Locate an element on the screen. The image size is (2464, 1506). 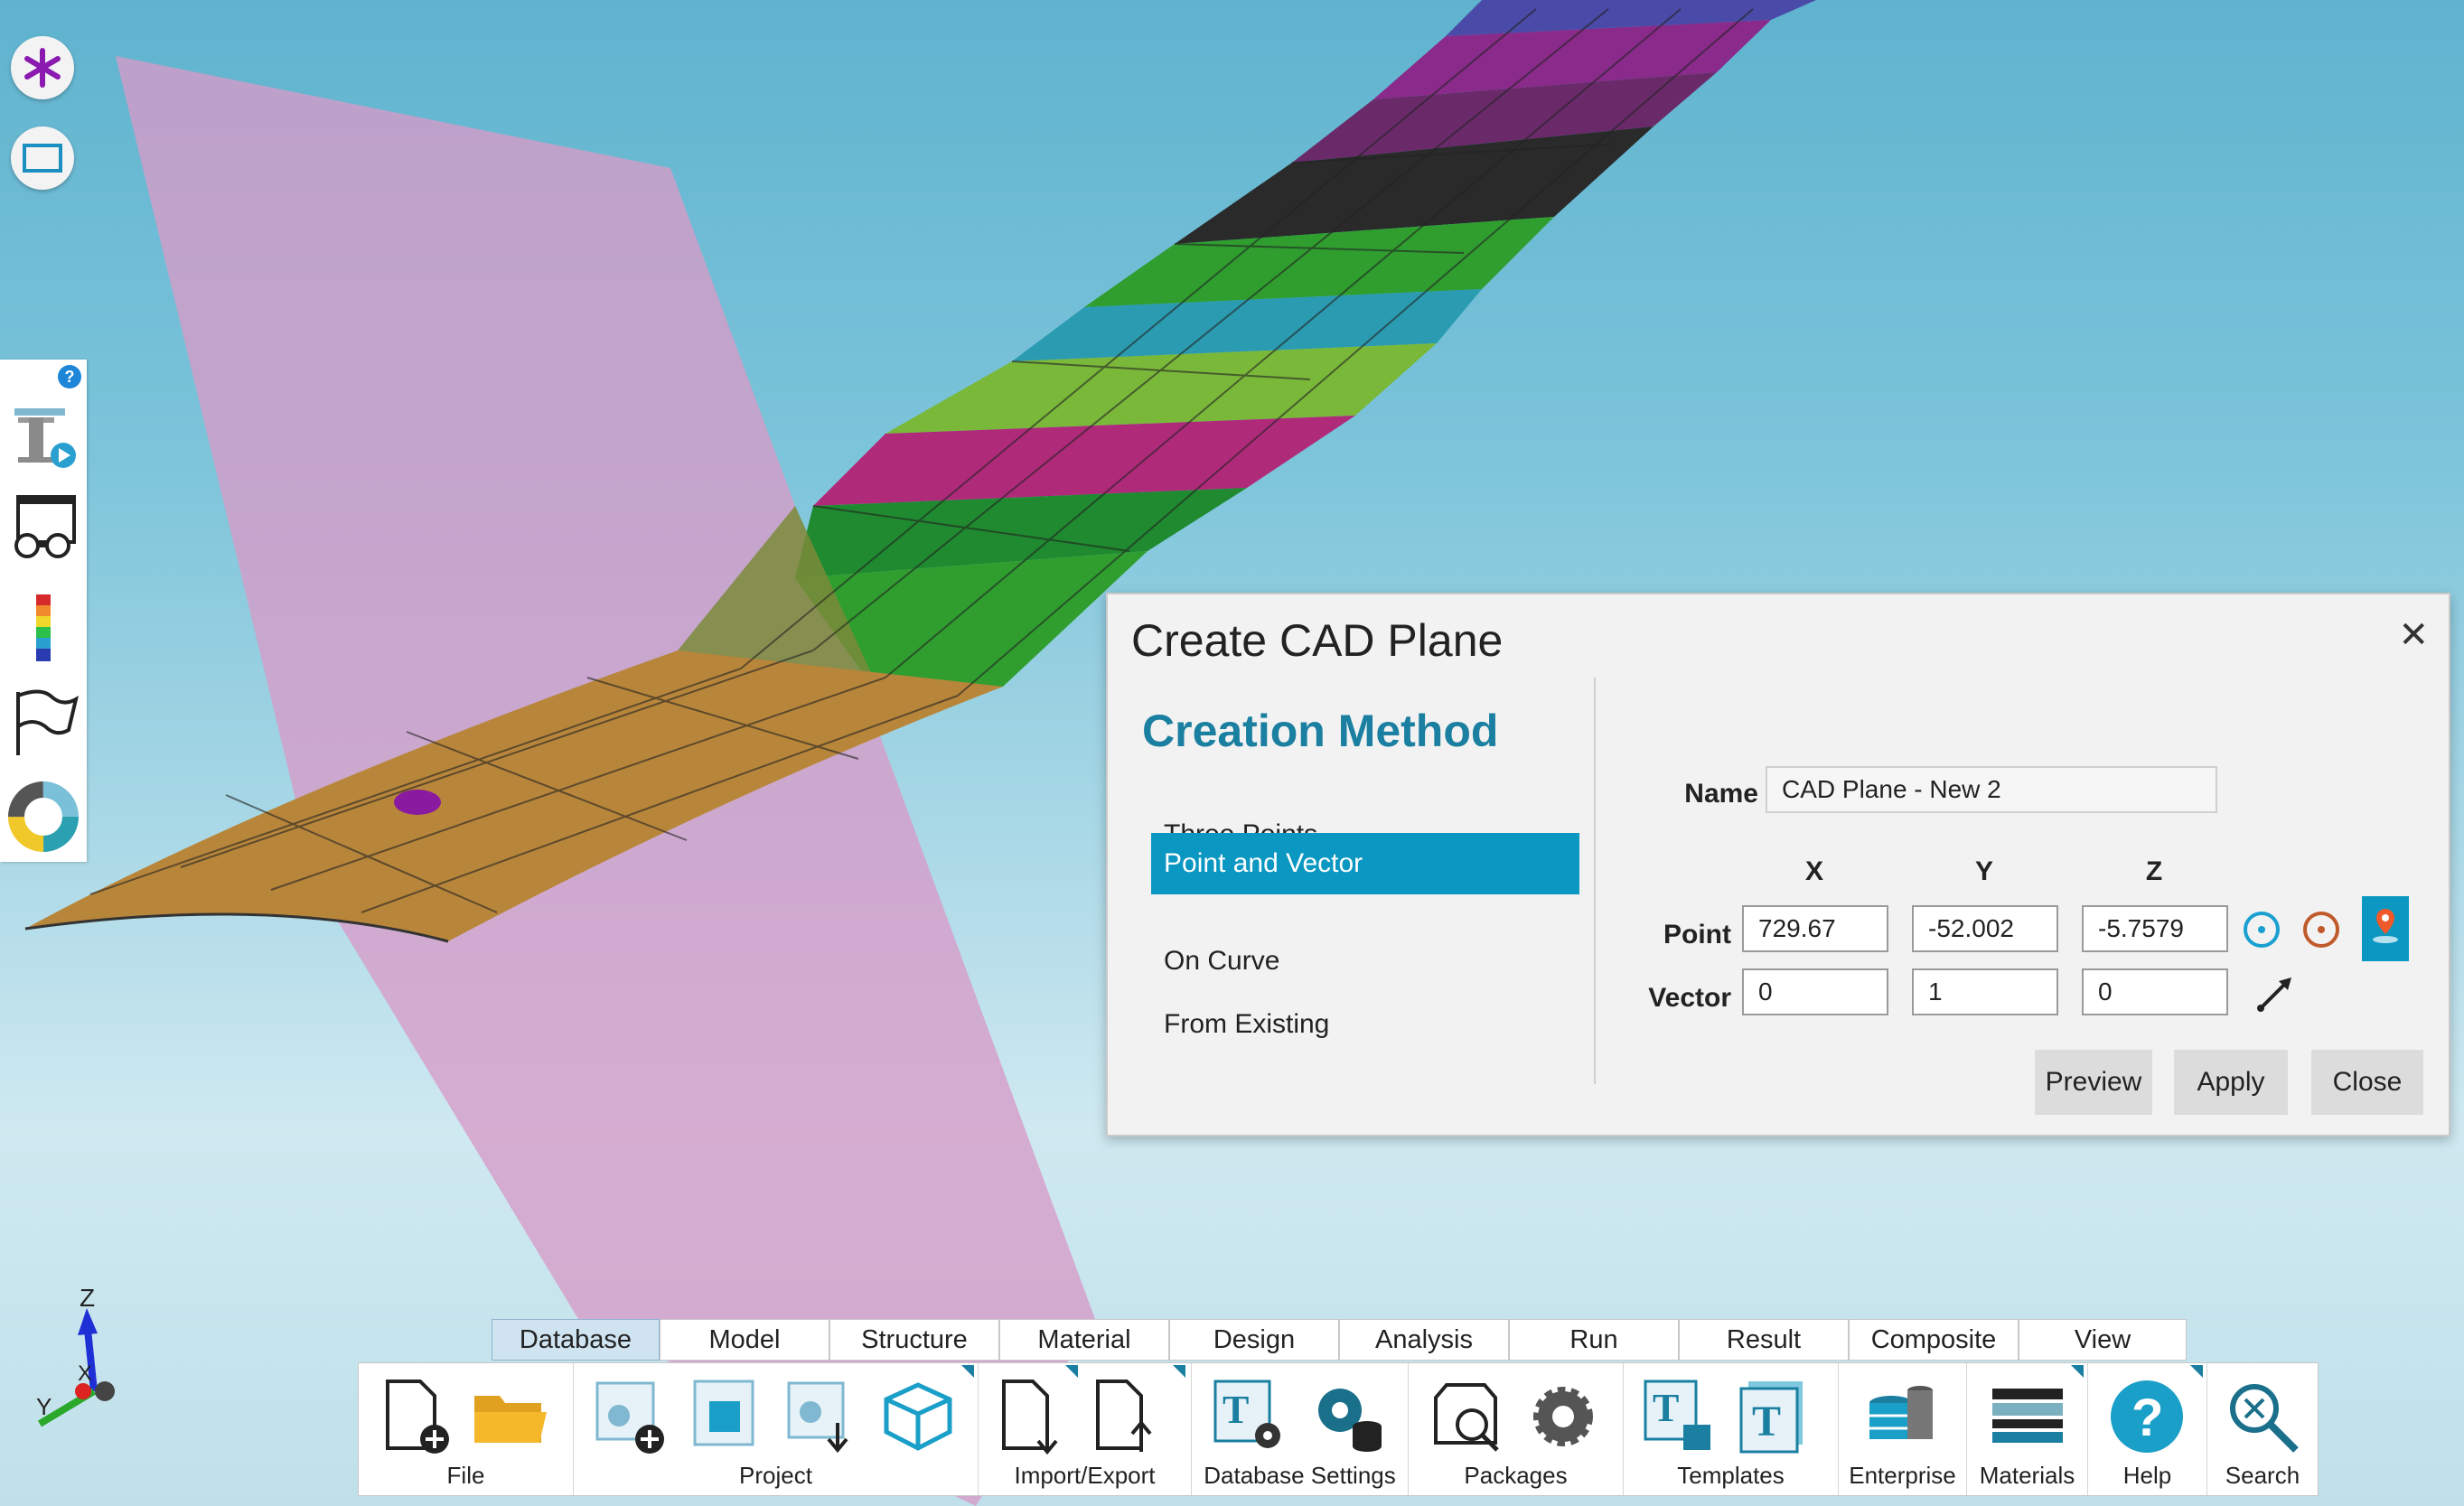
group-database-settings: T Database Settings is located at coordinates (1300, 1429).